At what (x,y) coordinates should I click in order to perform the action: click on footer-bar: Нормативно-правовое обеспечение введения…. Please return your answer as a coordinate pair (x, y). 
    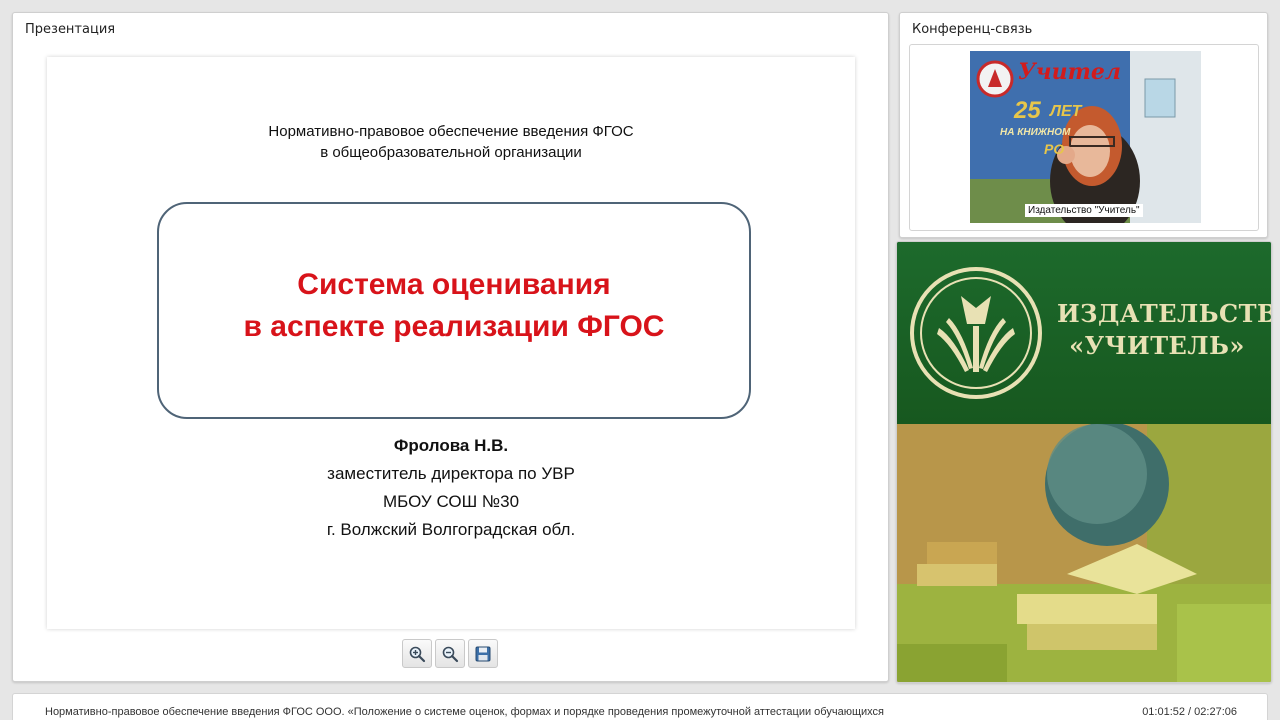
    Looking at the image, I should click on (640, 706).